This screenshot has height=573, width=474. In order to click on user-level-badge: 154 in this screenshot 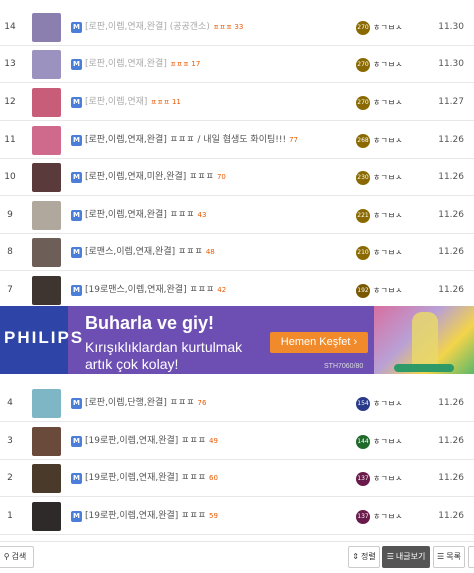, I will do `click(363, 404)`.